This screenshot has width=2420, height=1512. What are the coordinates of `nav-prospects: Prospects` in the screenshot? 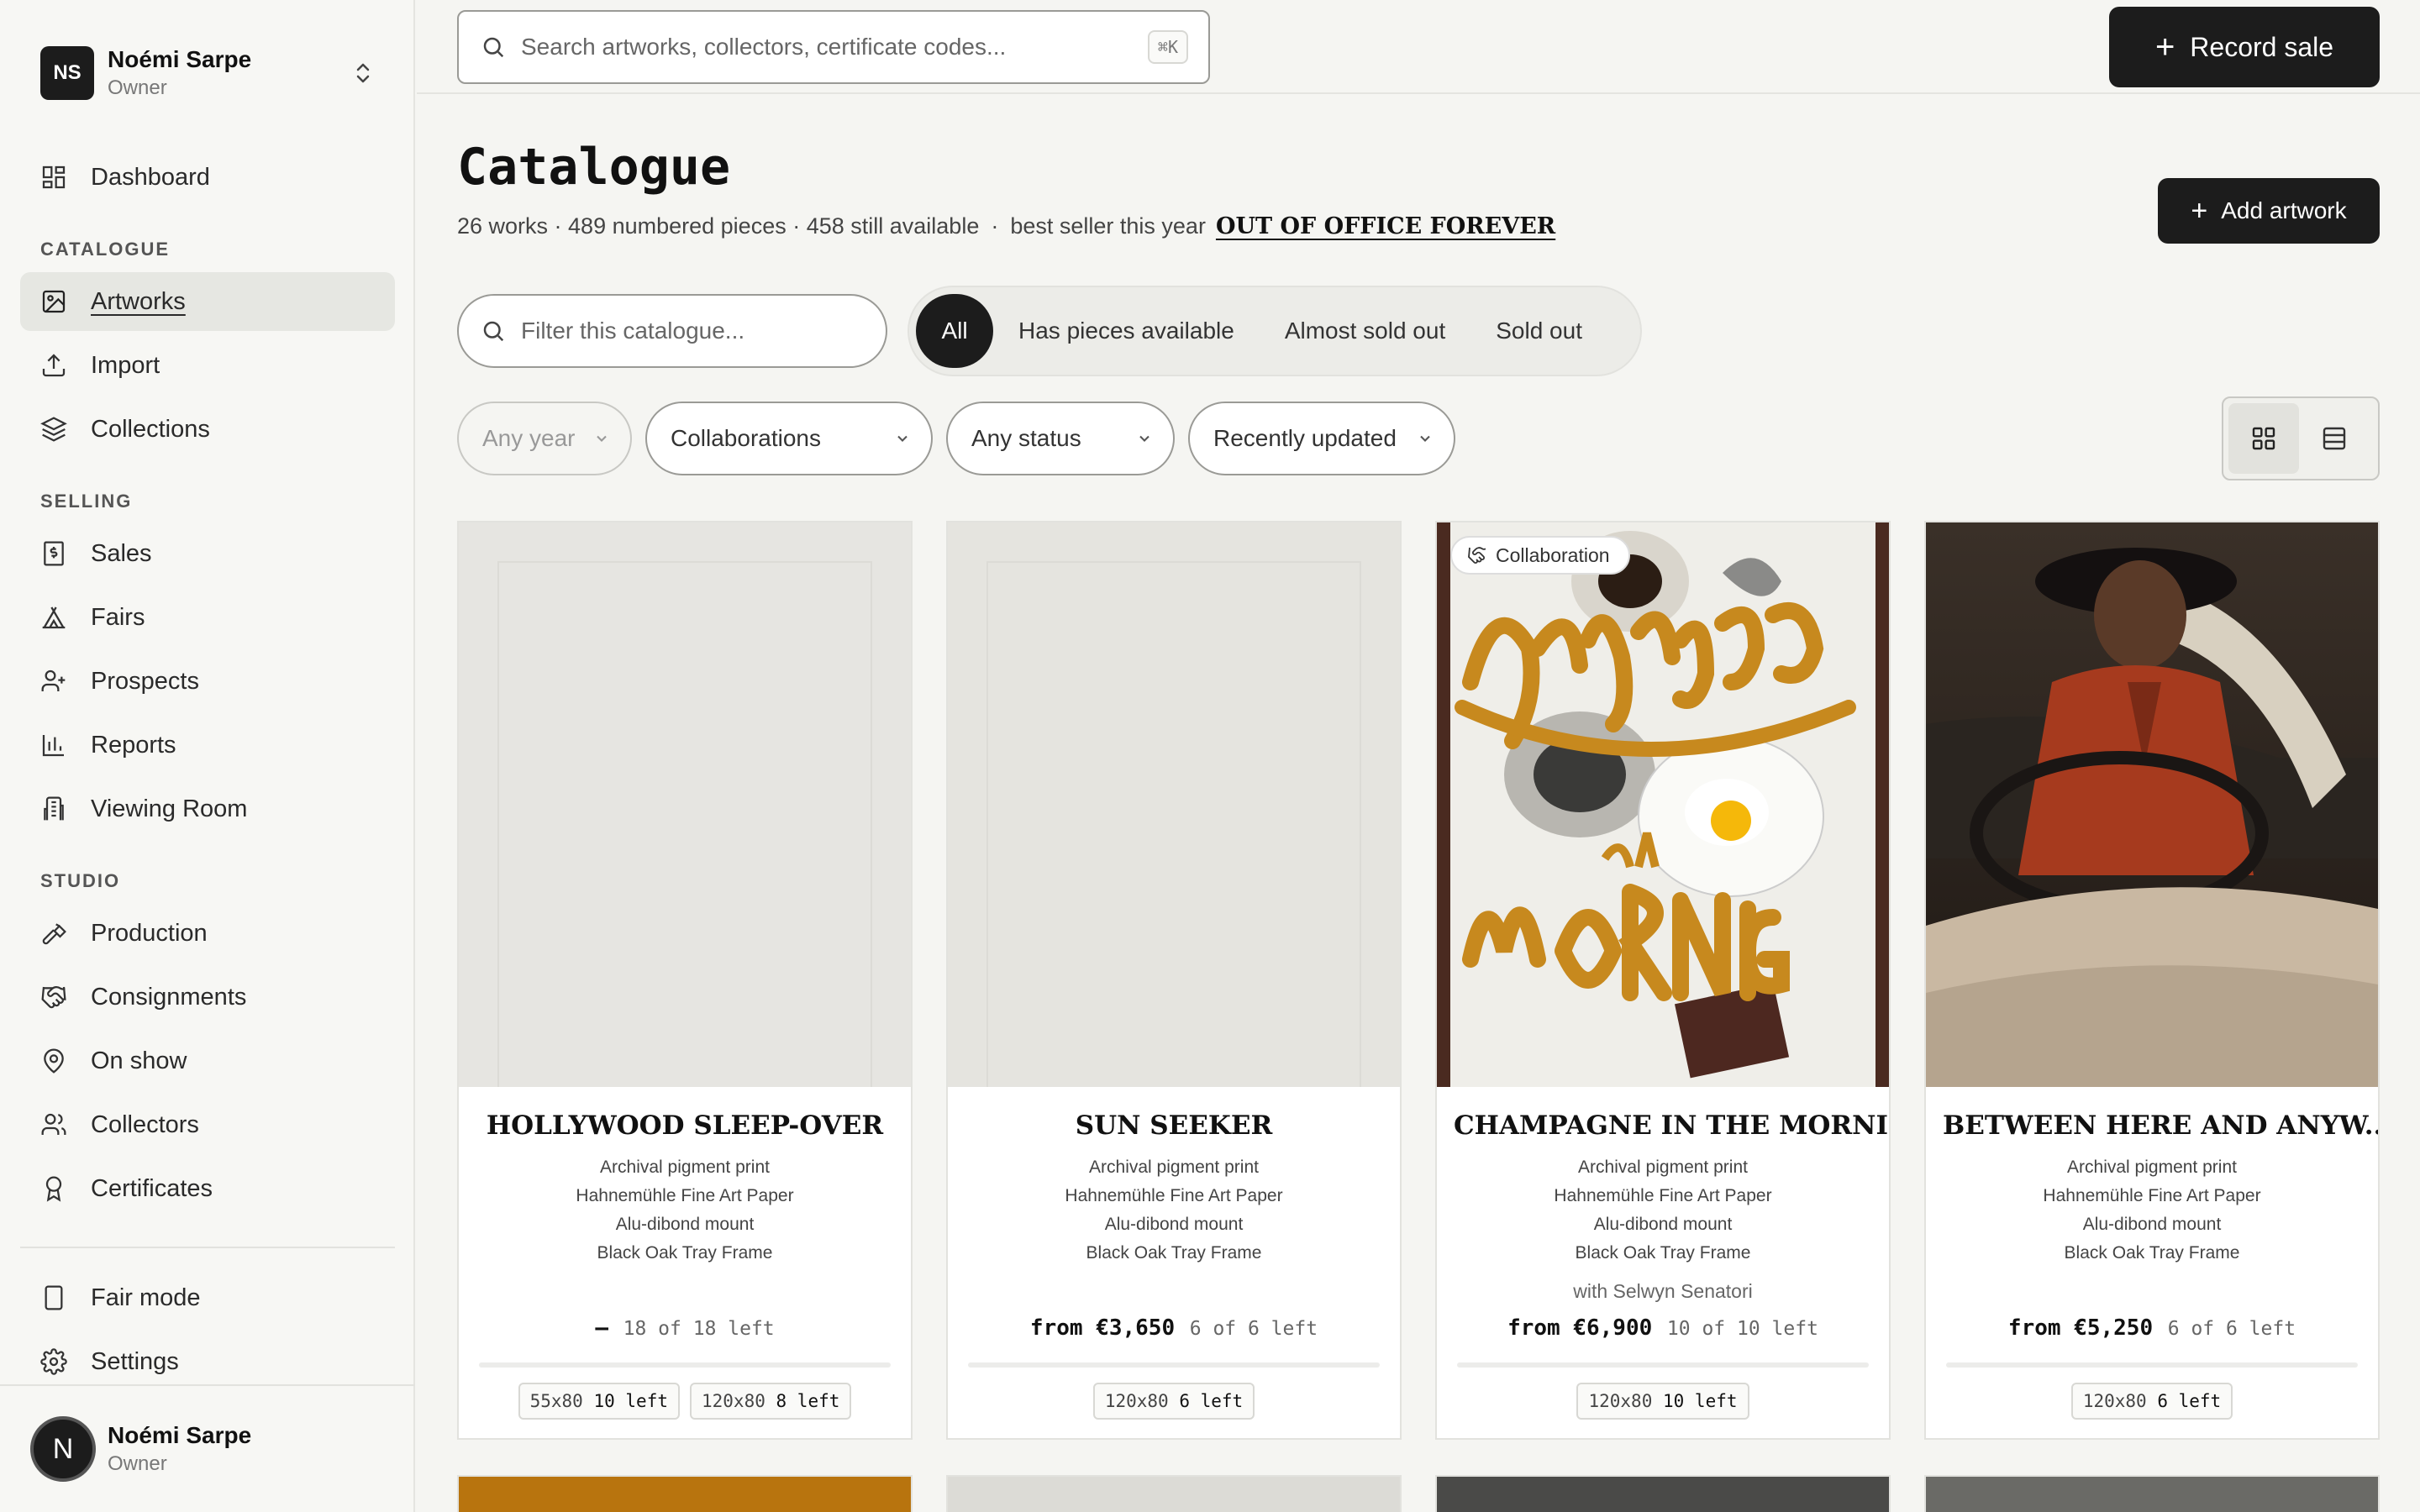 It's located at (207, 681).